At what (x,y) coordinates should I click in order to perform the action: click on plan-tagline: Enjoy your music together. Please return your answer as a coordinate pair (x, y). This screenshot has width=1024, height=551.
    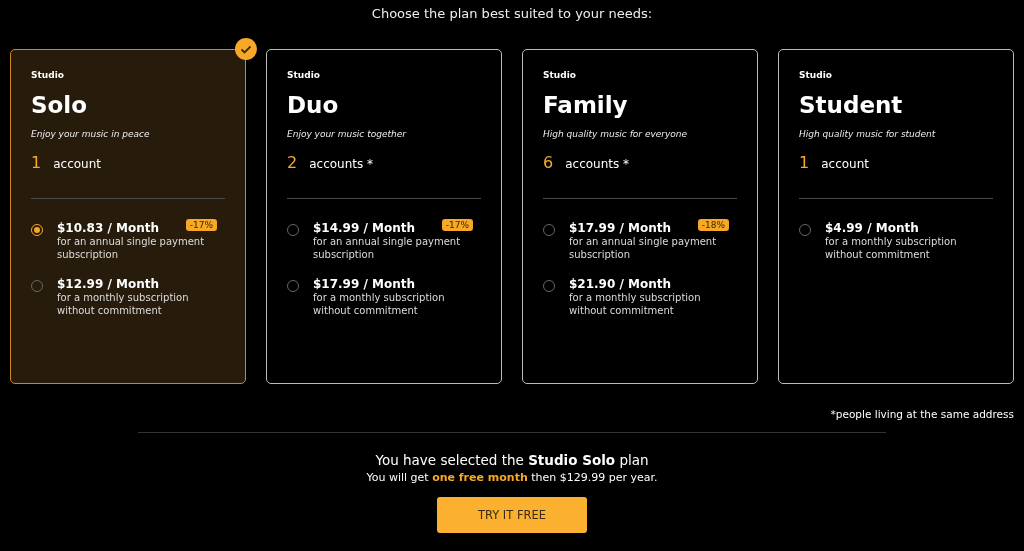
    Looking at the image, I should click on (347, 134).